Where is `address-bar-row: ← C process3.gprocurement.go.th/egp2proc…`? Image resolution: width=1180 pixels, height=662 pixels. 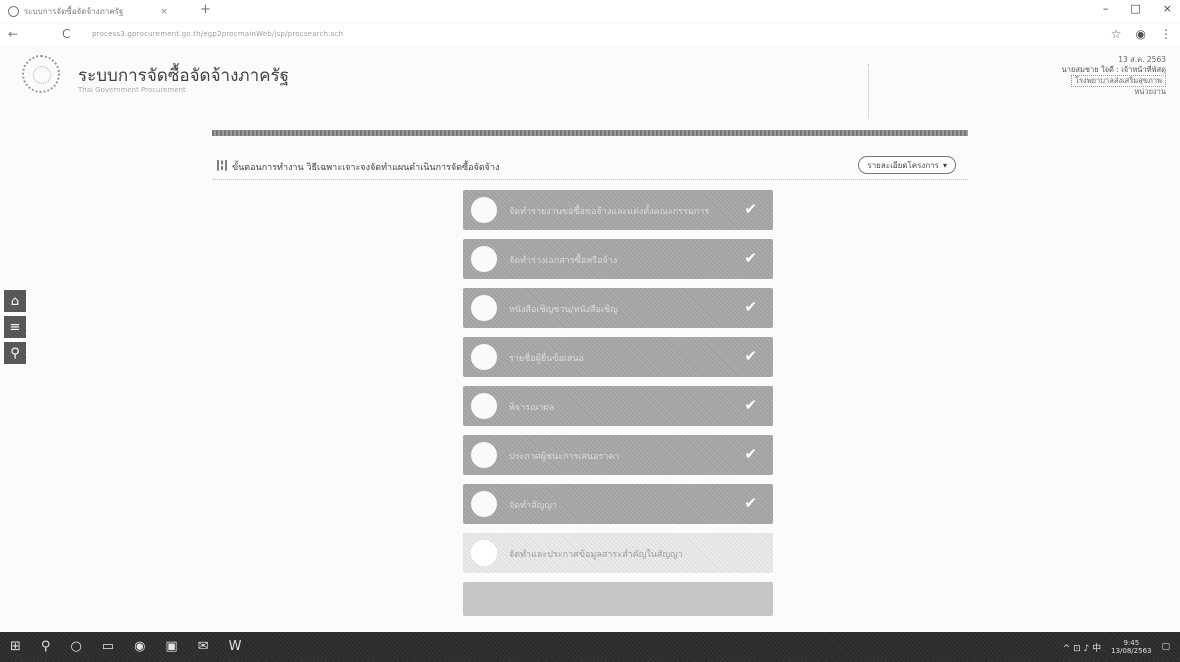
address-bar-row: ← C process3.gprocurement.go.th/egp2proc… is located at coordinates (590, 35).